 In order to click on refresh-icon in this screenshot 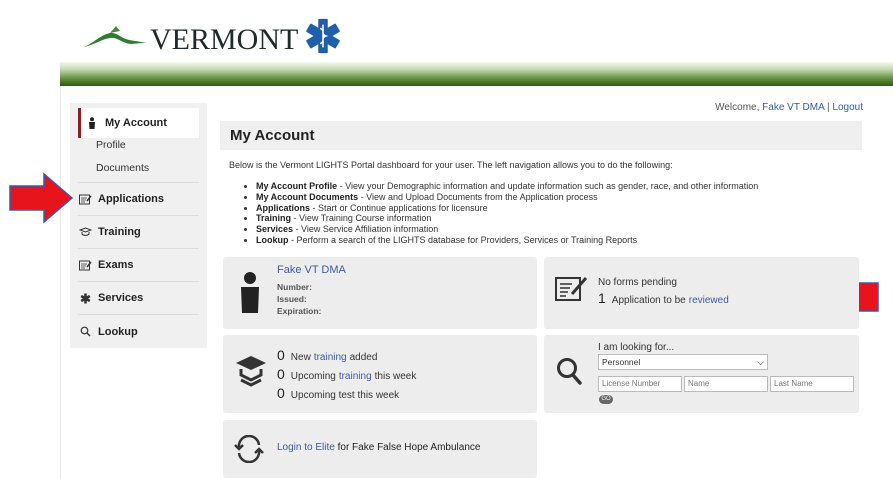, I will do `click(249, 449)`.